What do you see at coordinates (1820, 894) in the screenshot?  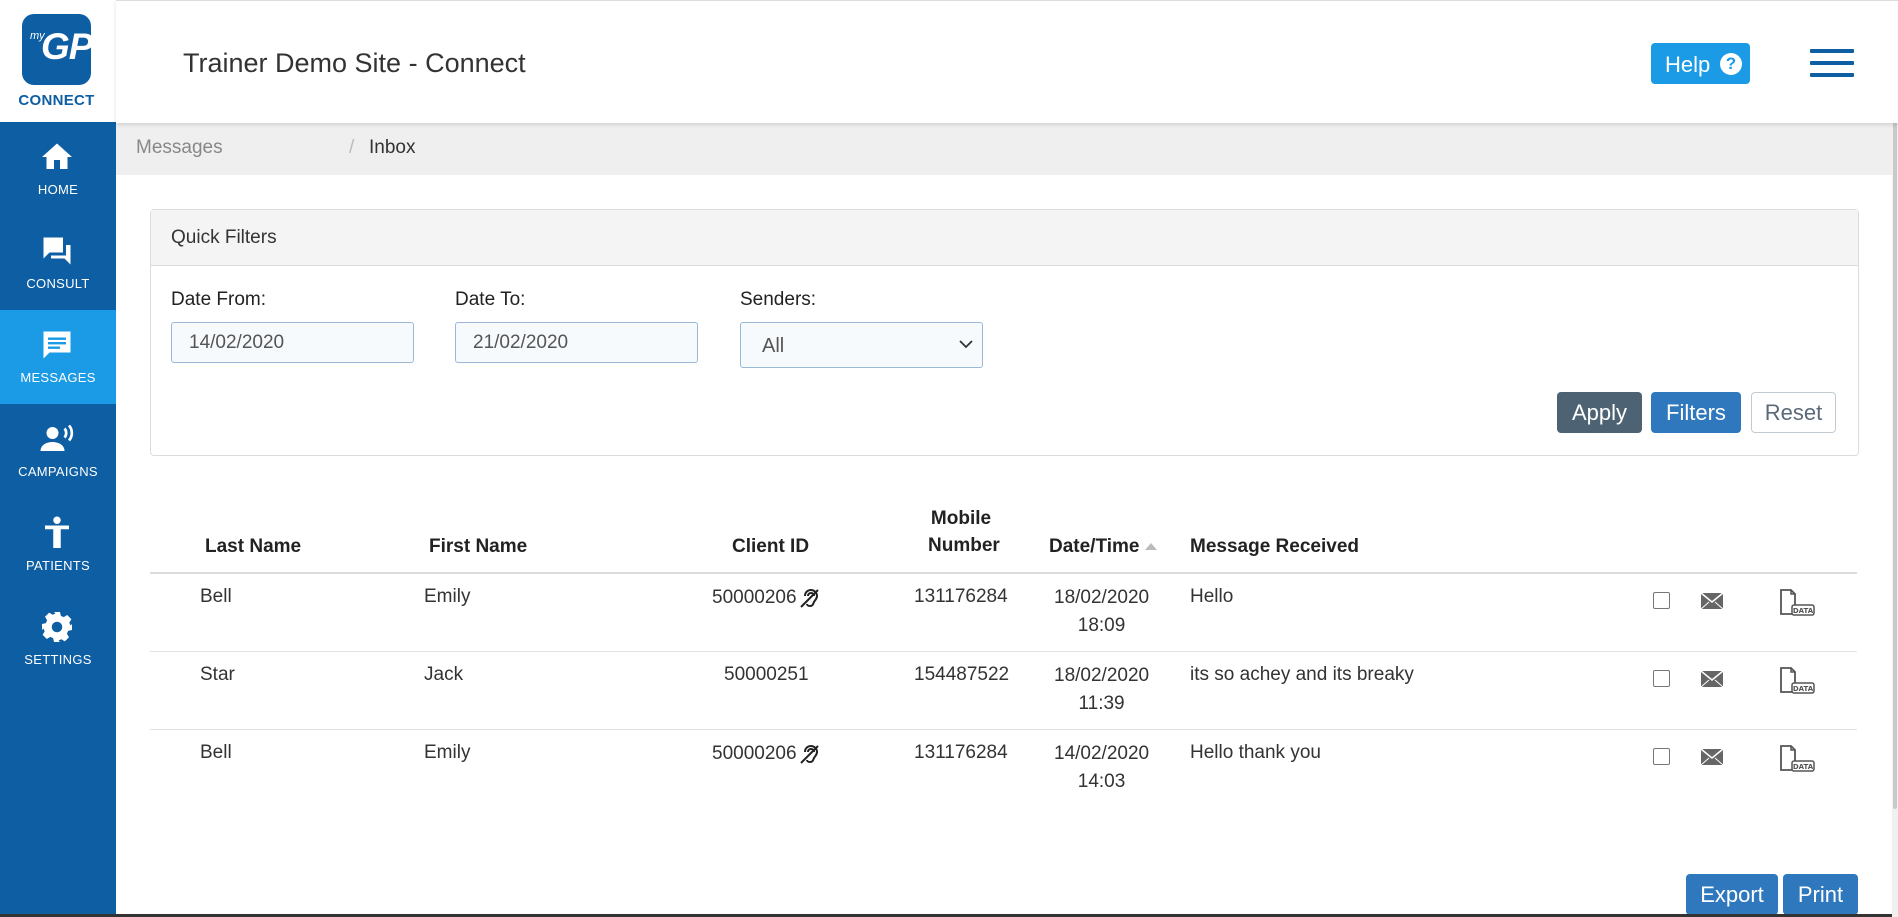 I see `print-button: Print` at bounding box center [1820, 894].